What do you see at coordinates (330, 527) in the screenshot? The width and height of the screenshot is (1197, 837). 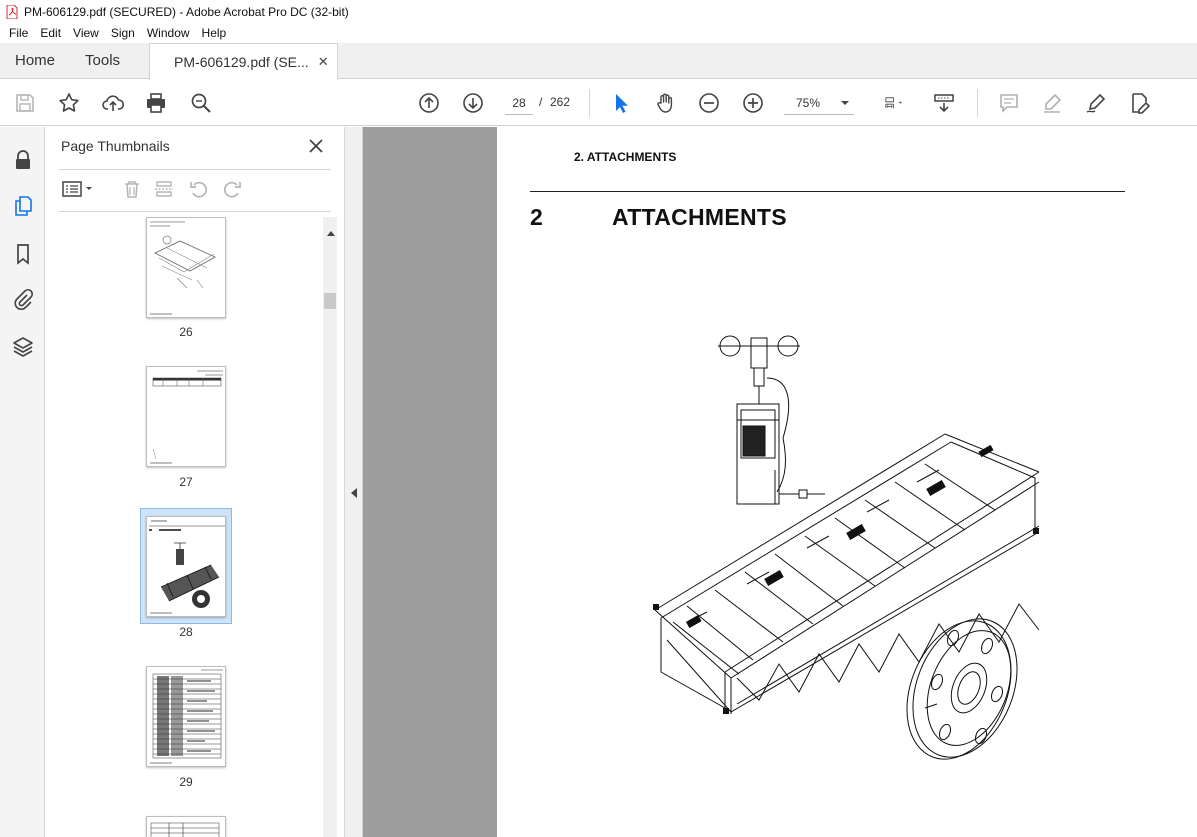 I see `thumbnail-scrollbar` at bounding box center [330, 527].